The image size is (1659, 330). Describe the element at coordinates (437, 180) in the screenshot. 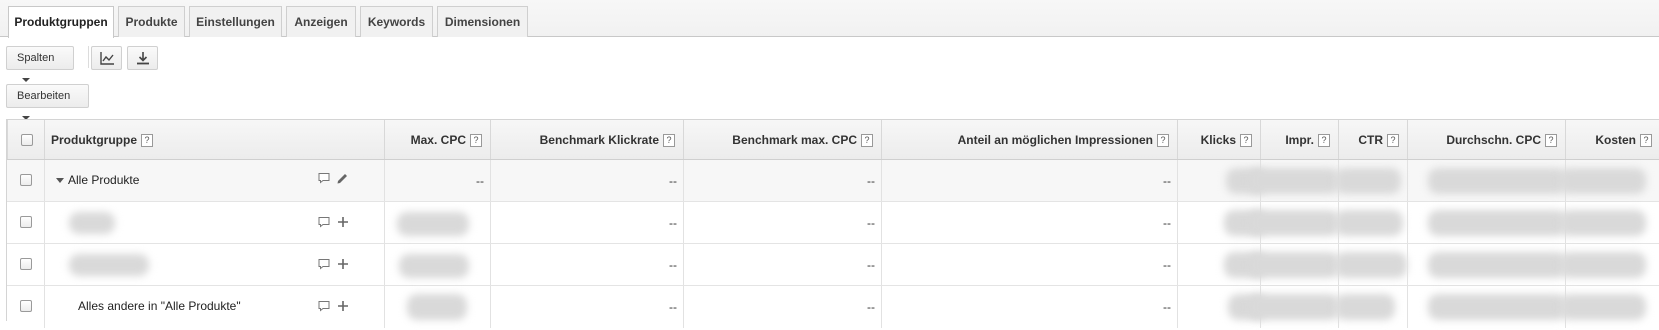

I see `max-cpc-cell: --` at that location.